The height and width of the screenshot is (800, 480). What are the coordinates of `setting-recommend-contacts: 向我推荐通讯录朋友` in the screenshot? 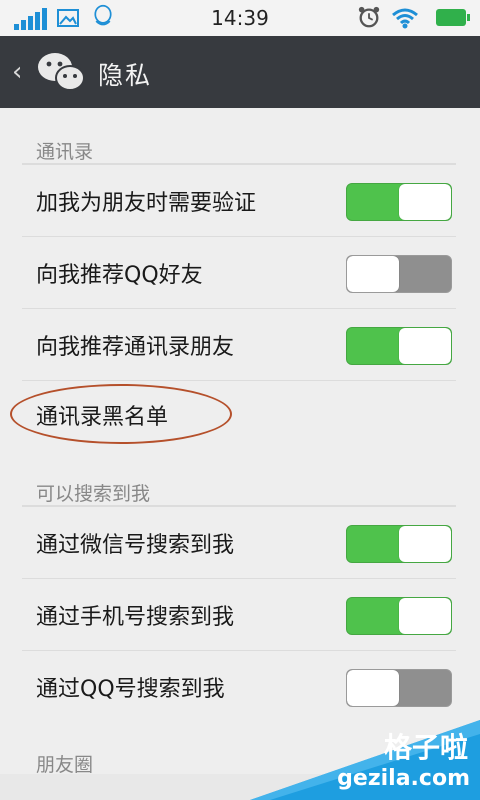 It's located at (240, 345).